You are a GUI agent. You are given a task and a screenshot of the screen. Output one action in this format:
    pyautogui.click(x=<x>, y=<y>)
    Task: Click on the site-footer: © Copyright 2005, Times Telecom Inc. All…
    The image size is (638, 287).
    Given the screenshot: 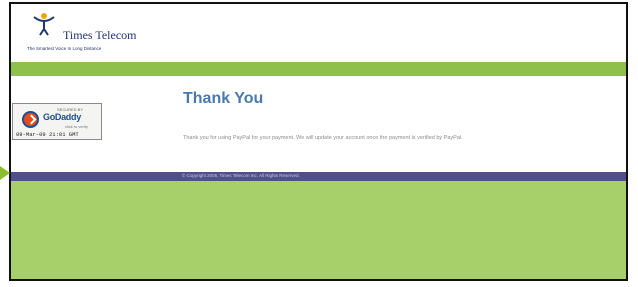 What is the action you would take?
    pyautogui.click(x=318, y=176)
    